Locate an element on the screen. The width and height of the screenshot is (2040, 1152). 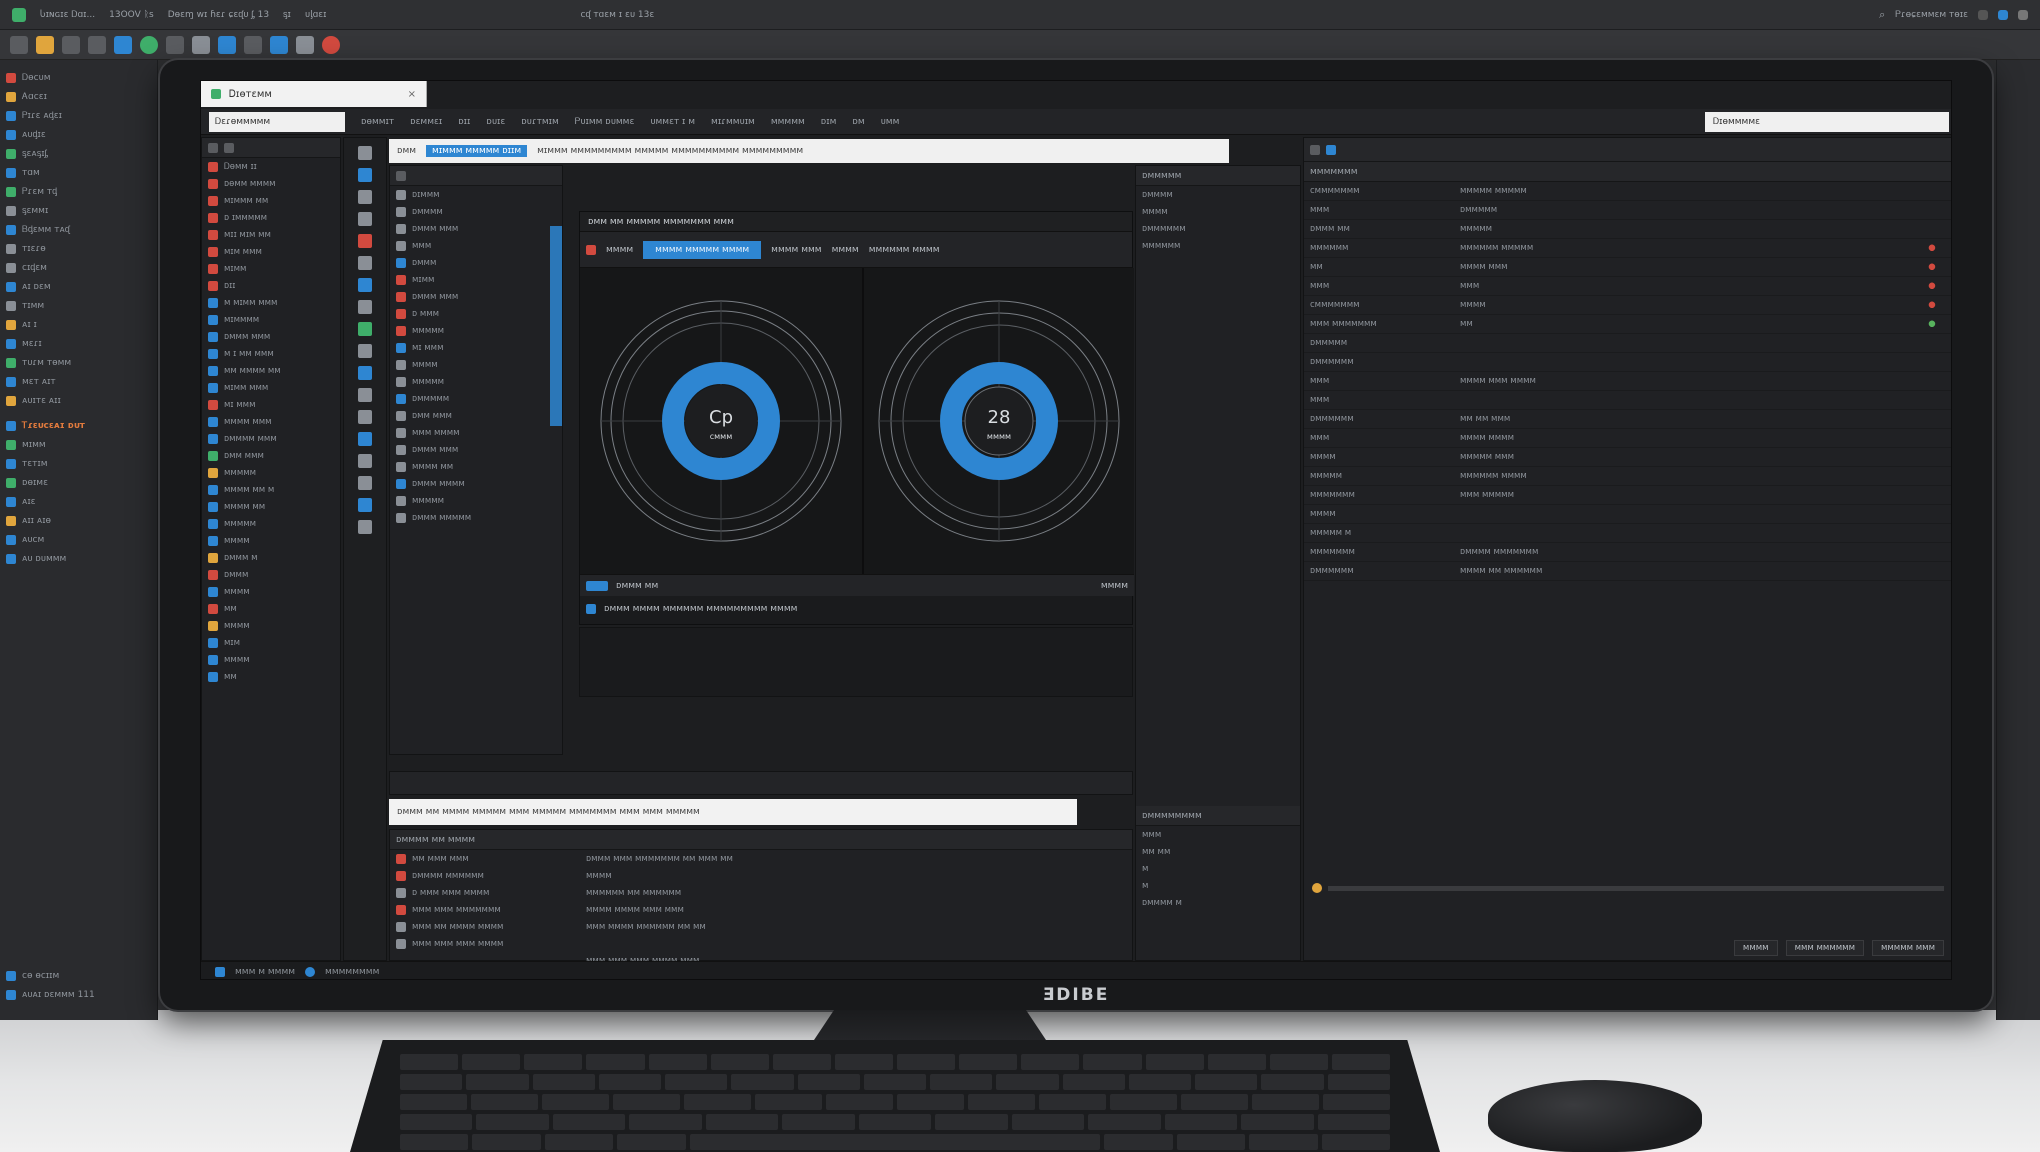
host-sidebar-item: Ꭺɑᴄɛɪ is located at coordinates (78, 96).